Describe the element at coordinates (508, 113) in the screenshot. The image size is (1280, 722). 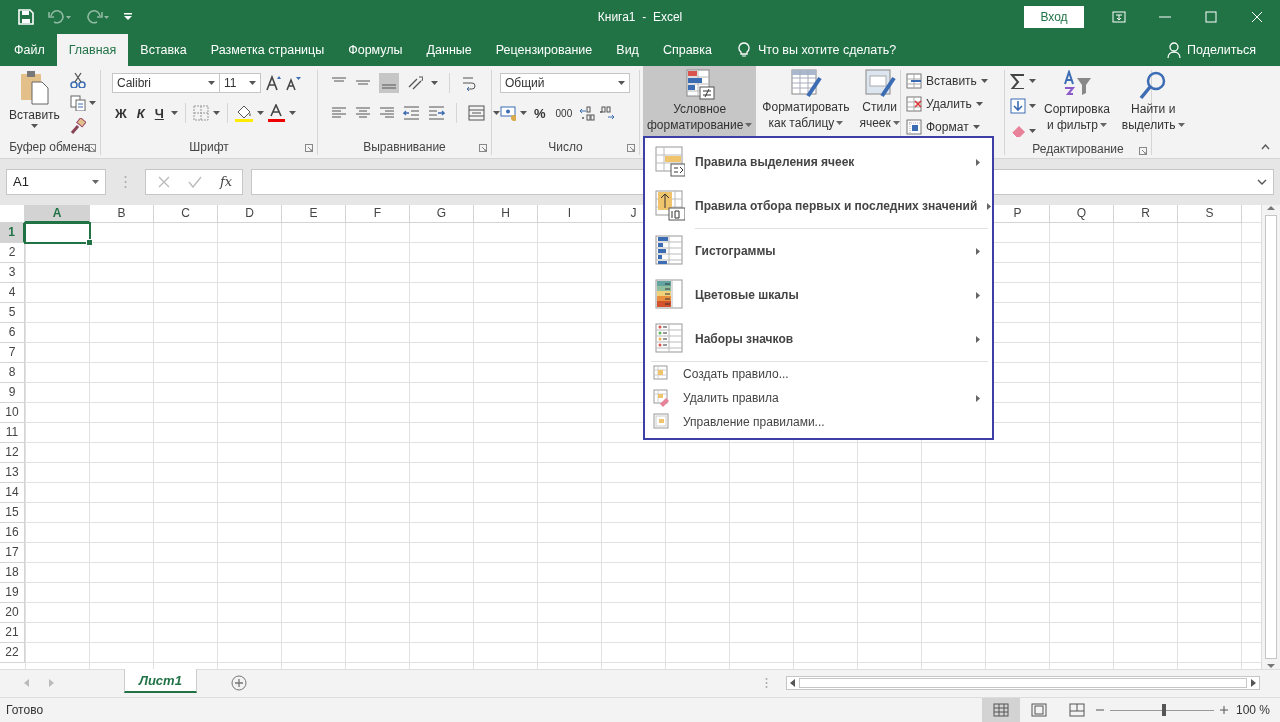
I see `accounting-icon` at that location.